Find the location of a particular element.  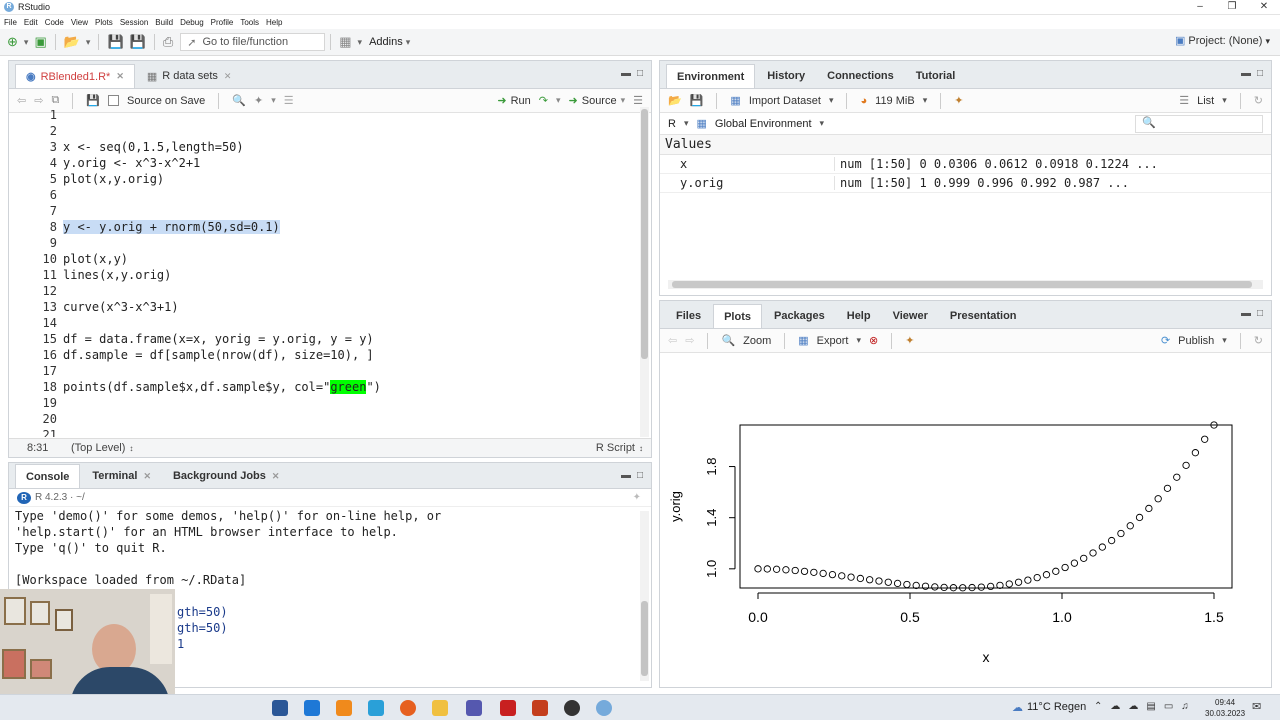

file-explorer-icon is located at coordinates (440, 708).